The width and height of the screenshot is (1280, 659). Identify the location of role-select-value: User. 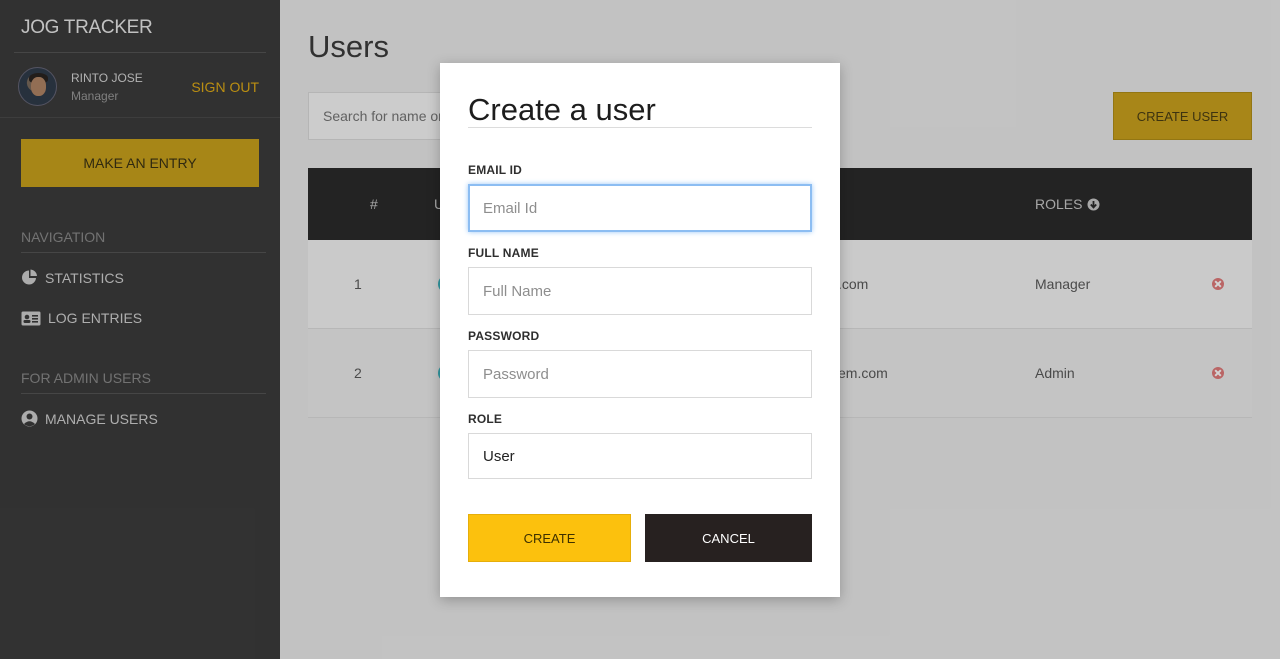
(499, 456).